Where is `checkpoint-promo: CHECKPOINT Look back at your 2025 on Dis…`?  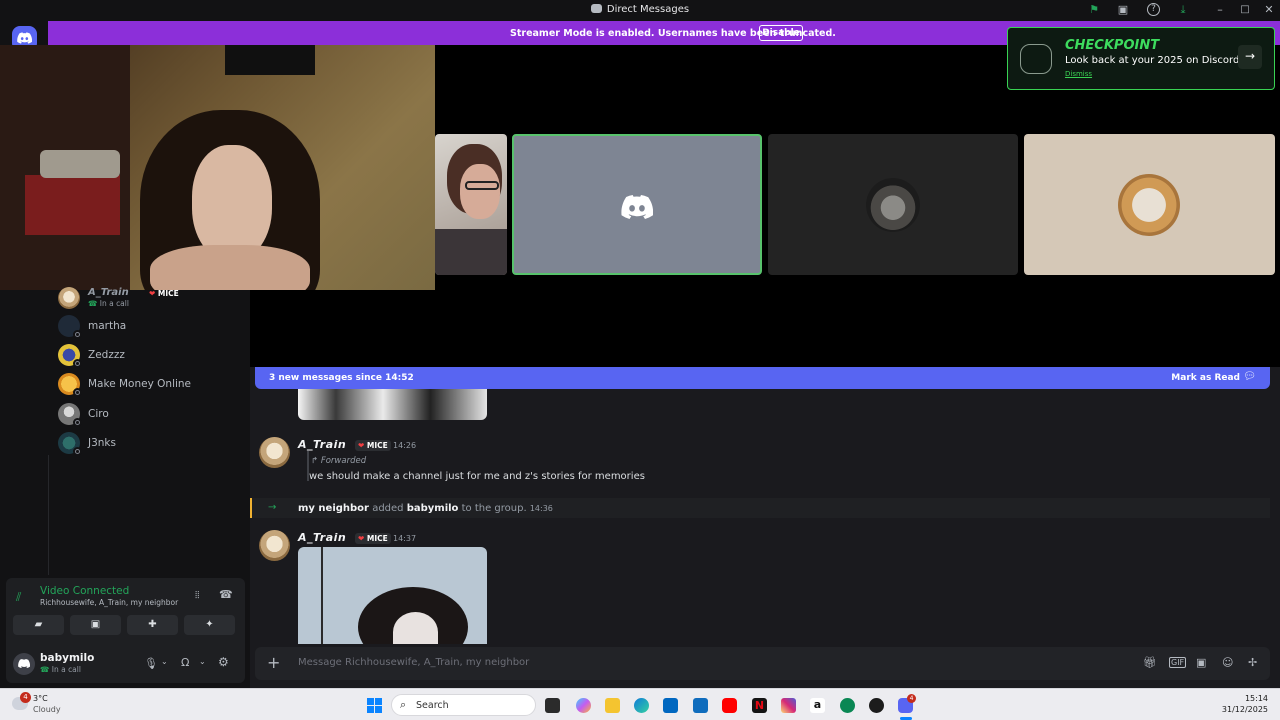
checkpoint-promo: CHECKPOINT Look back at your 2025 on Dis… is located at coordinates (1141, 58).